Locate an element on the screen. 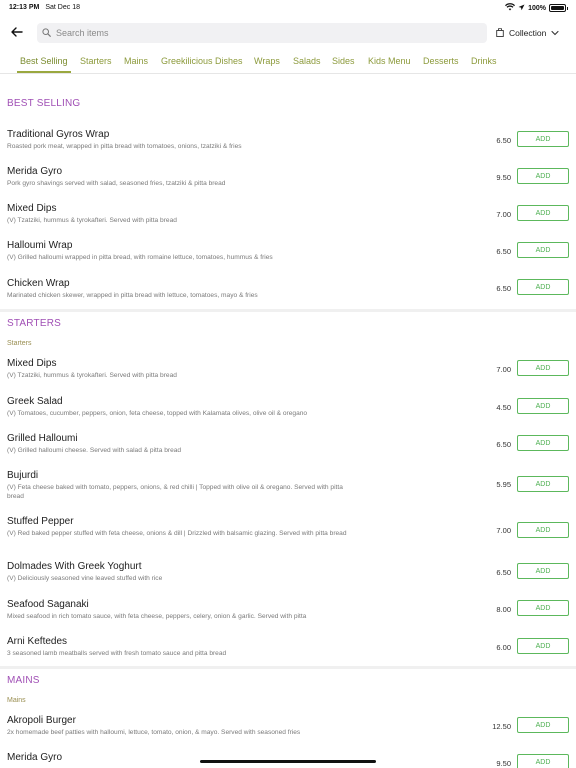 Image resolution: width=576 pixels, height=768 pixels. item-name: Bujurdi is located at coordinates (23, 475).